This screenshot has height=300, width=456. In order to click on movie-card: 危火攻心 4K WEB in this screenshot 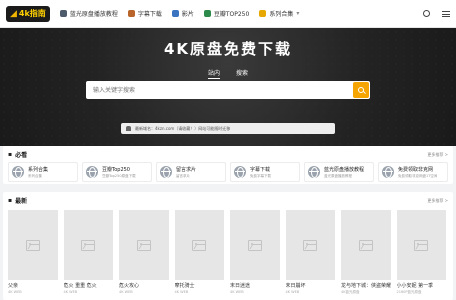, I will do `click(144, 252)`.